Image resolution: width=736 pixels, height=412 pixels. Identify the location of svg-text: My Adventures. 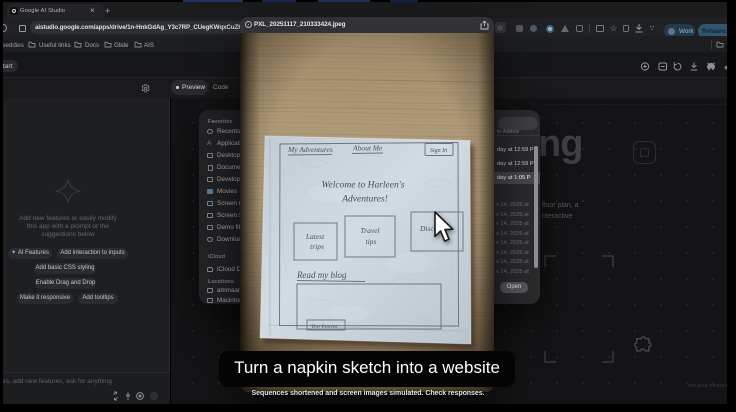
(310, 149).